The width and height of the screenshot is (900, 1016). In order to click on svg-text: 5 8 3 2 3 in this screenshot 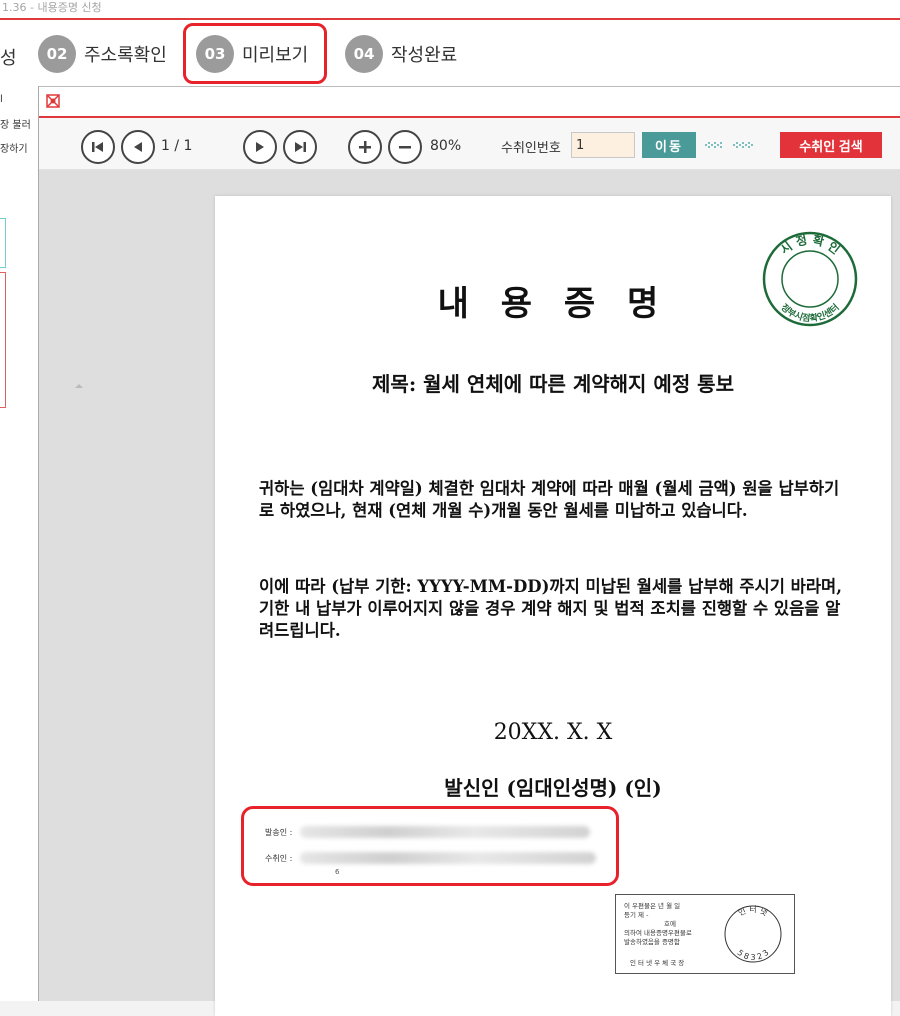, I will do `click(753, 955)`.